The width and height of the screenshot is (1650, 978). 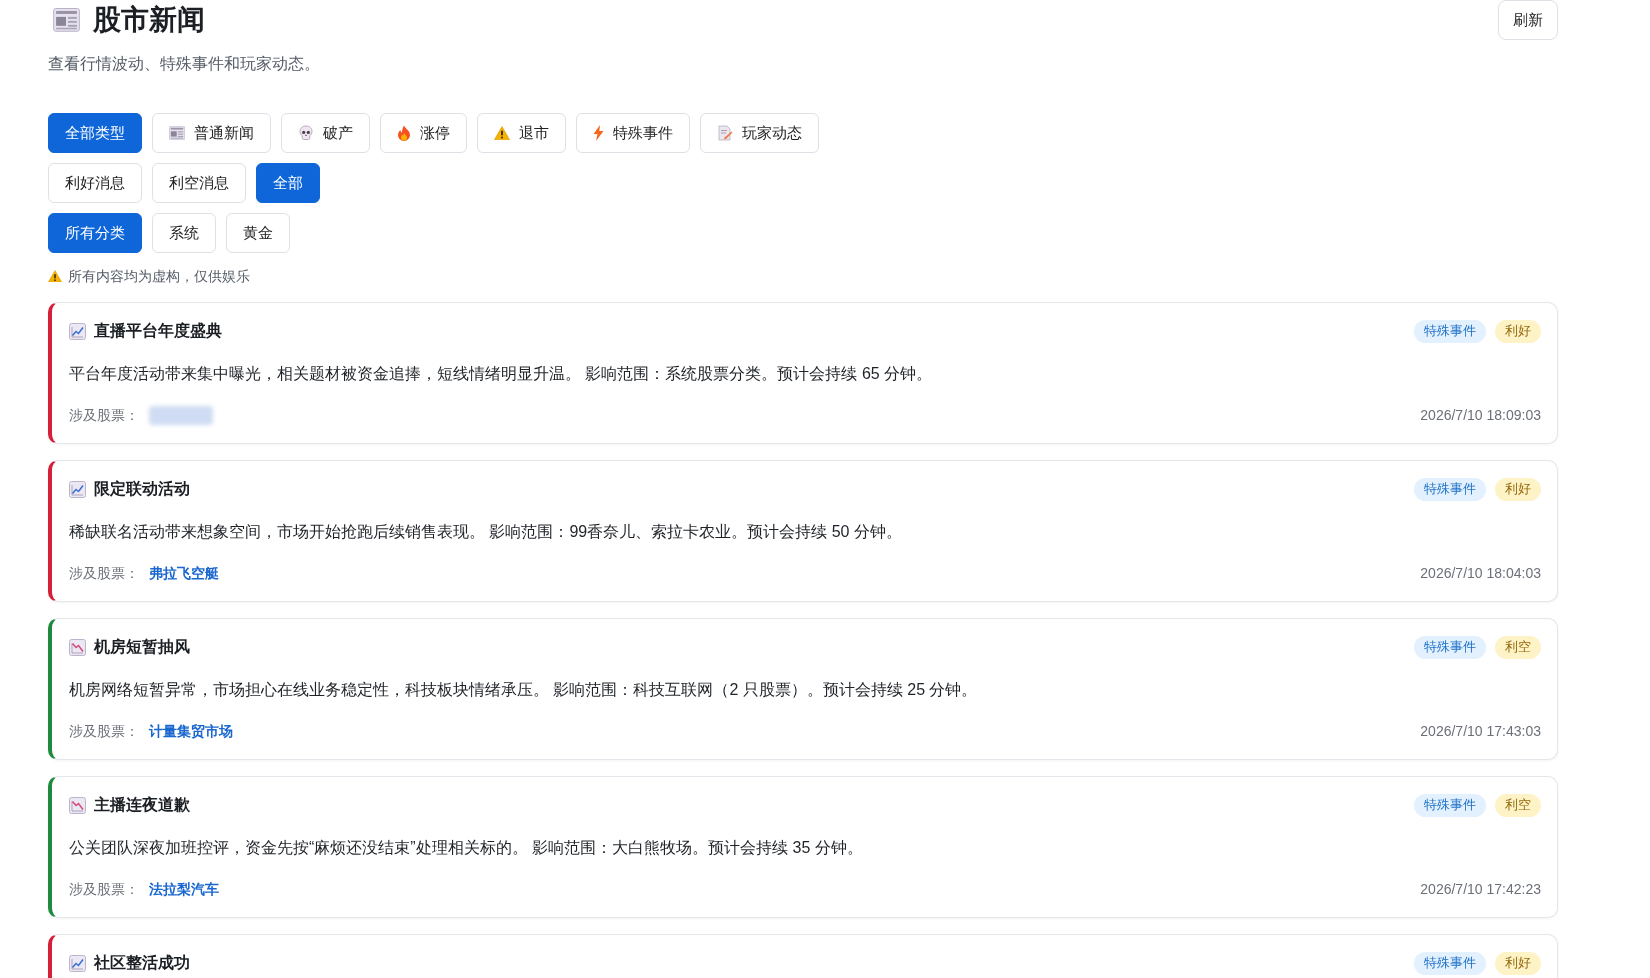 I want to click on timestamp: 2026/7/10 18:04:03, so click(x=1480, y=573).